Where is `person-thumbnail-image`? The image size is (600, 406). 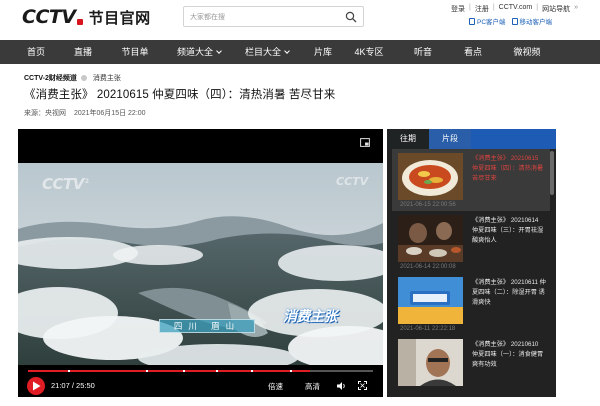
person-thumbnail-image is located at coordinates (430, 362).